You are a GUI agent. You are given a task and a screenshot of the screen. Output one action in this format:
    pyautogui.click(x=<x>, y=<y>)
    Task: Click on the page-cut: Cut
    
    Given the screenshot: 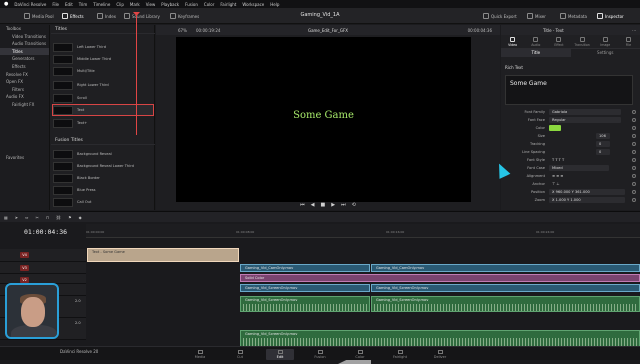 What is the action you would take?
    pyautogui.click(x=240, y=354)
    